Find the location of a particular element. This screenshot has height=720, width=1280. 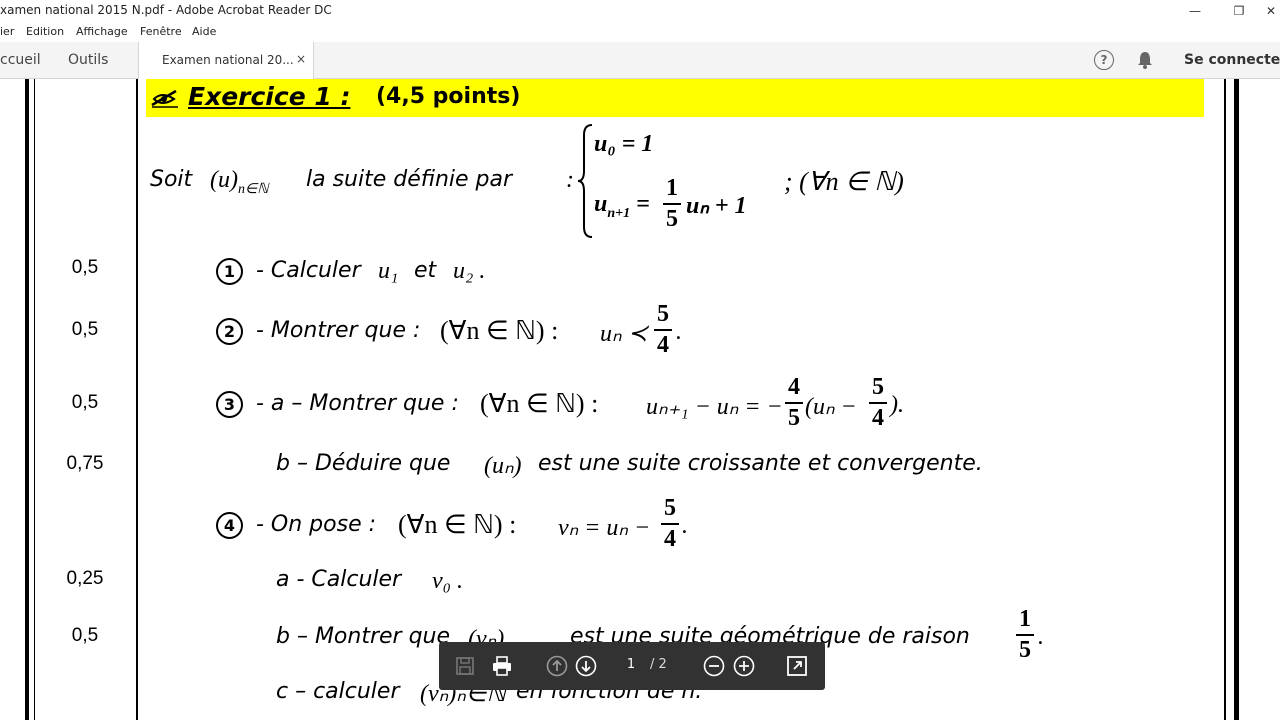

q4b-end: . is located at coordinates (1041, 637).